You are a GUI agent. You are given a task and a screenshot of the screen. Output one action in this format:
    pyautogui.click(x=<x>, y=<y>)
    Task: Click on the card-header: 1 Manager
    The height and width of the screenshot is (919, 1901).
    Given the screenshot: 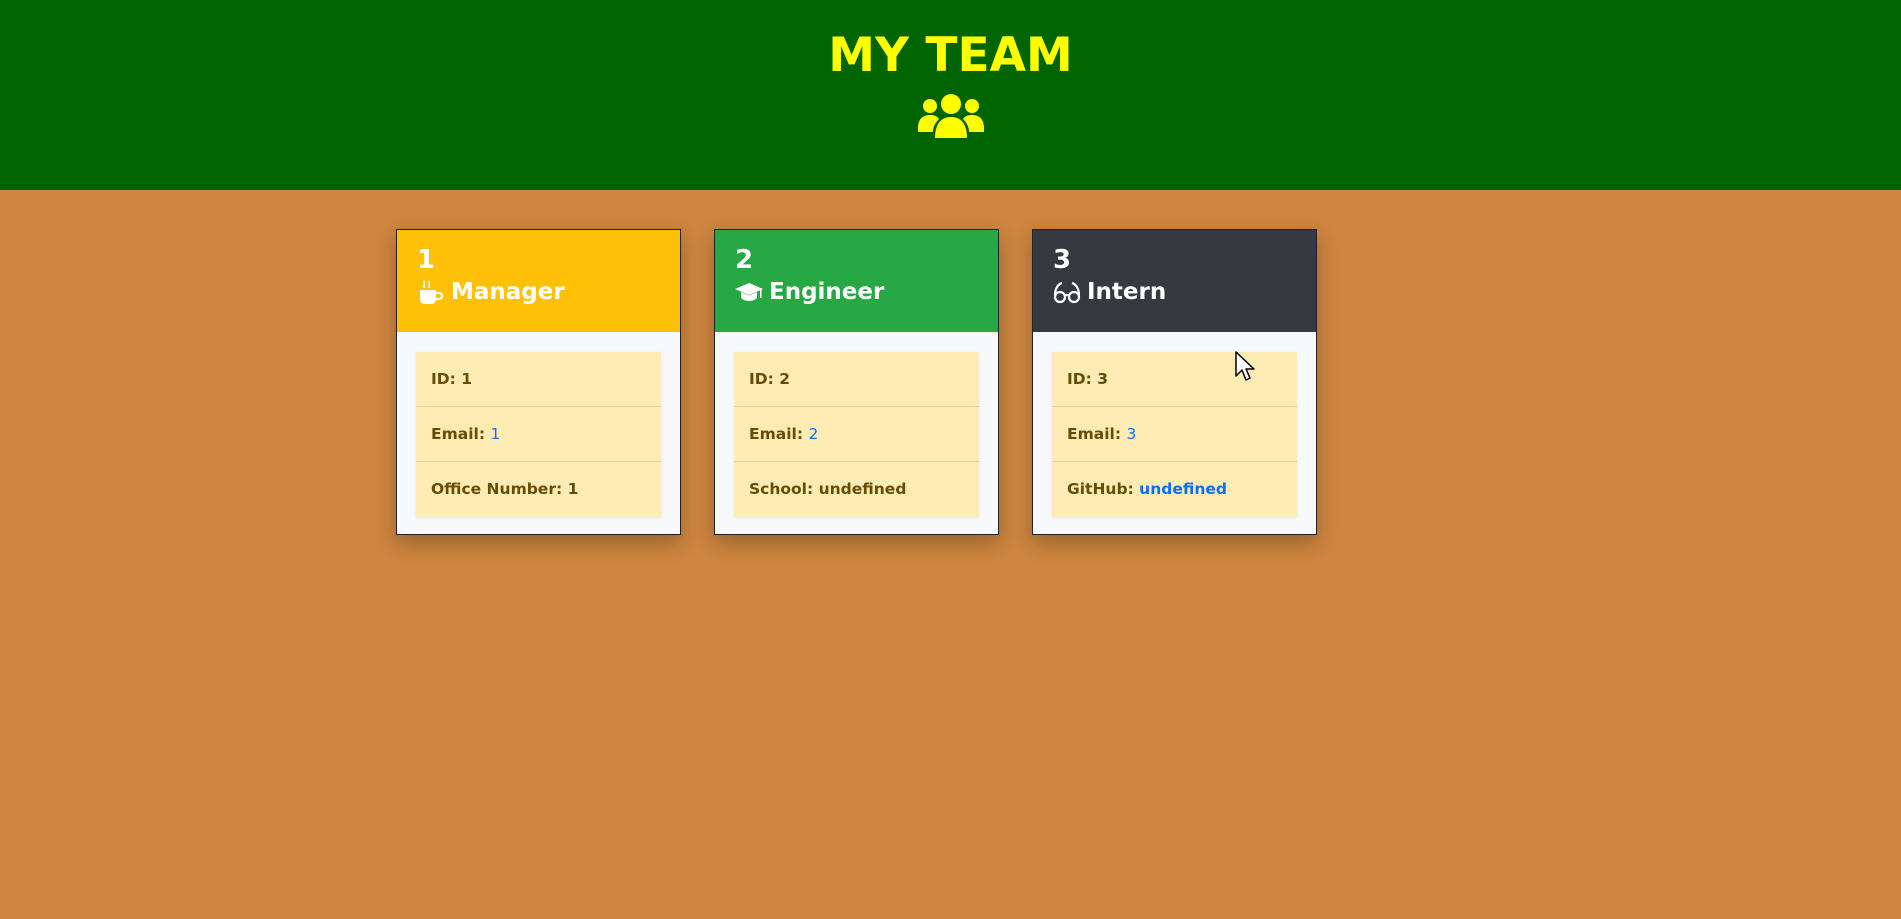 What is the action you would take?
    pyautogui.click(x=538, y=281)
    